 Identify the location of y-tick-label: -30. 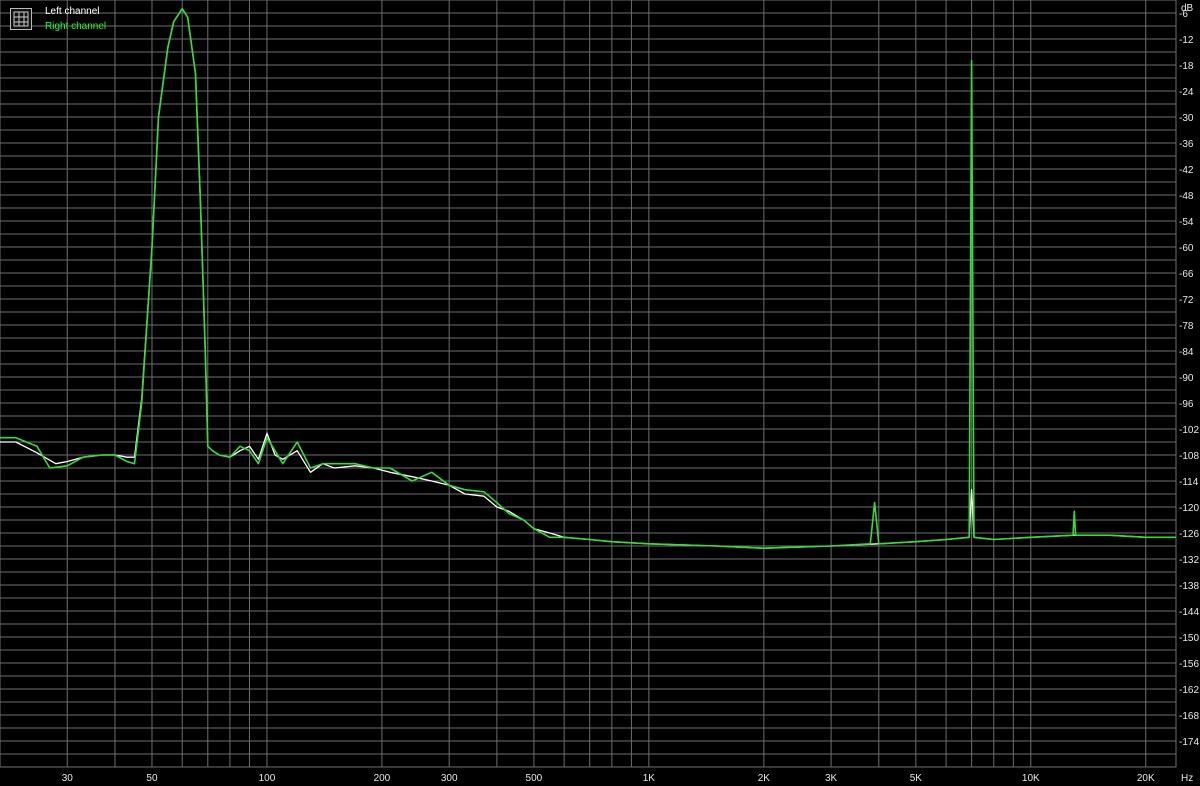
(1186, 118).